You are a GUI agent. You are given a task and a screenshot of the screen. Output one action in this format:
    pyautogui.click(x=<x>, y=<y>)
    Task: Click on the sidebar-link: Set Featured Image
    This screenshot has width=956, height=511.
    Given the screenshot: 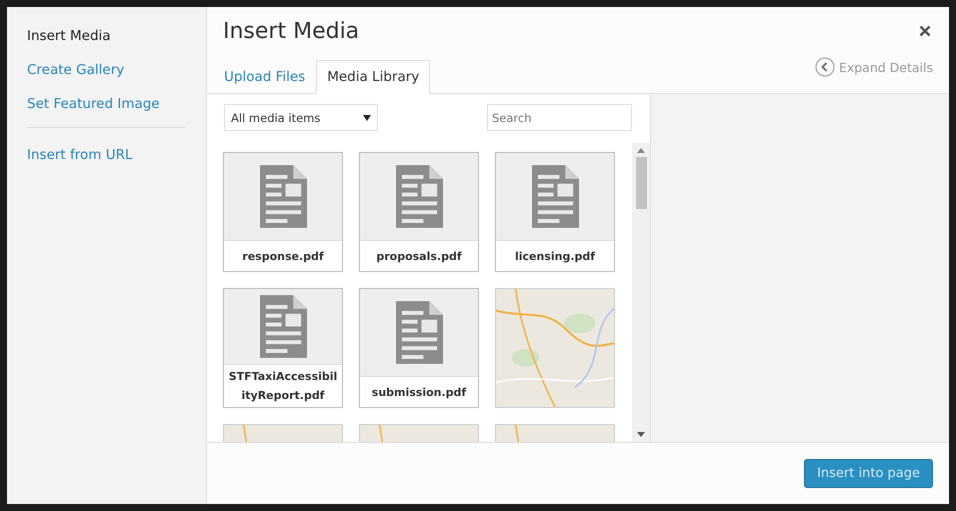 What is the action you would take?
    pyautogui.click(x=93, y=104)
    